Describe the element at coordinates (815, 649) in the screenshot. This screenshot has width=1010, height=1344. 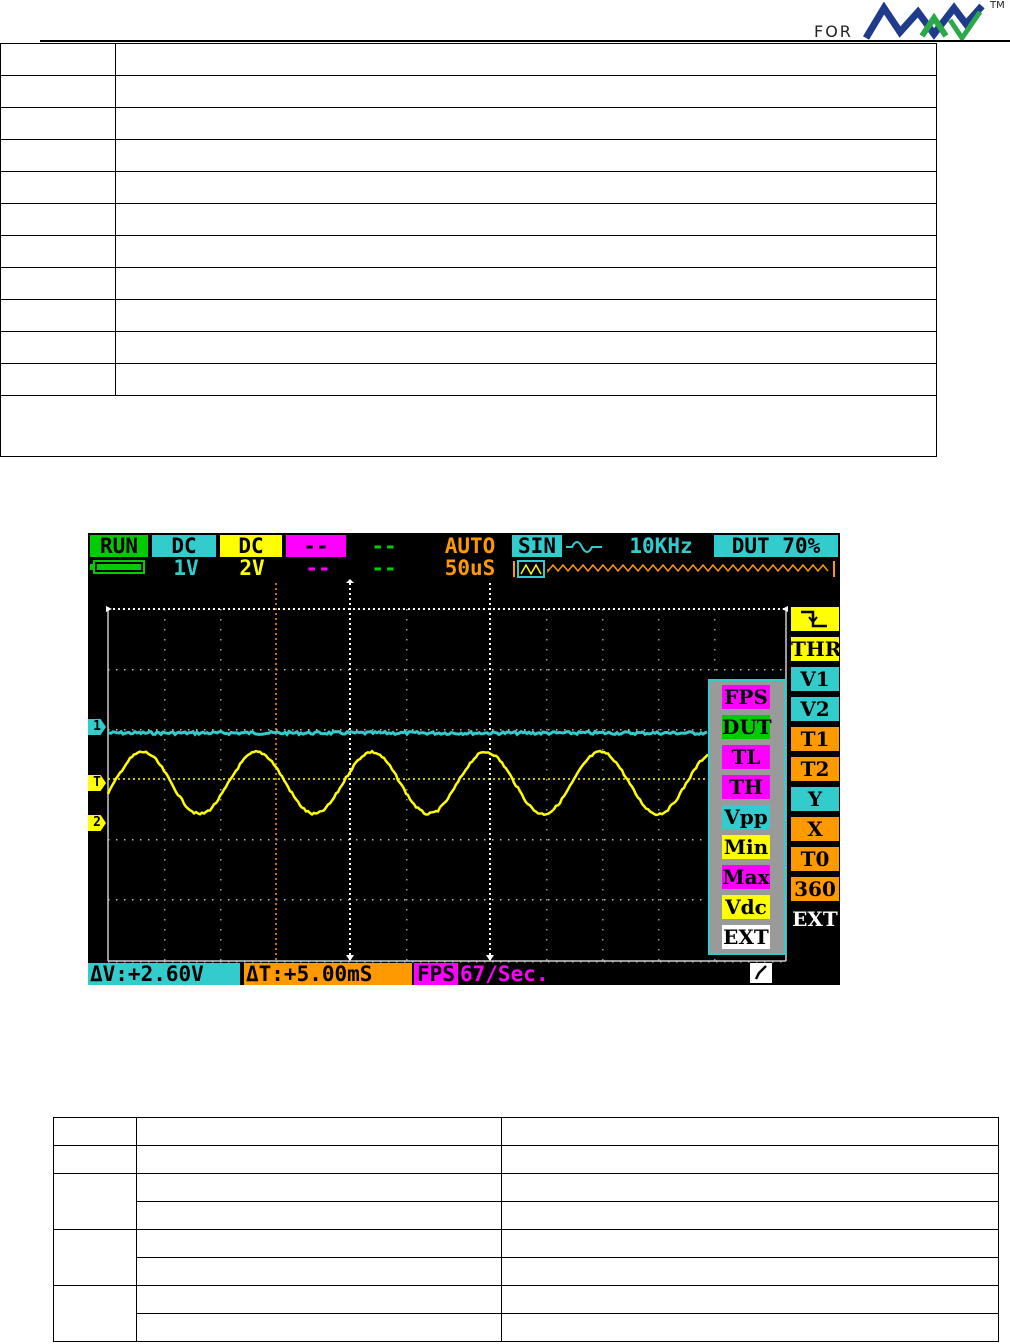
I see `side-item-thr: THR` at that location.